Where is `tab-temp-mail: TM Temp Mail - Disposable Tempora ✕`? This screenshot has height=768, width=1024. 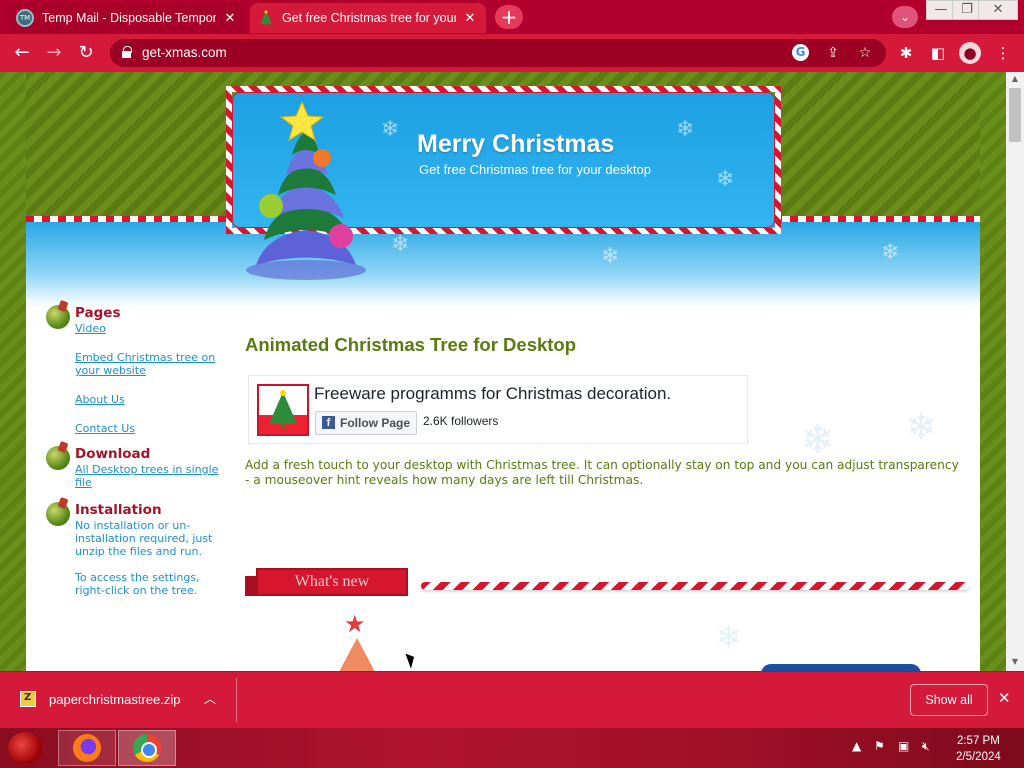
tab-temp-mail: TM Temp Mail - Disposable Tempora ✕ is located at coordinates (127, 18).